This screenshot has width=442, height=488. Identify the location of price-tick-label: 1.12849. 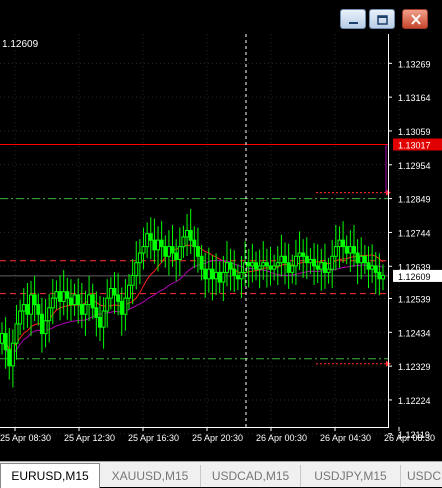
(414, 200).